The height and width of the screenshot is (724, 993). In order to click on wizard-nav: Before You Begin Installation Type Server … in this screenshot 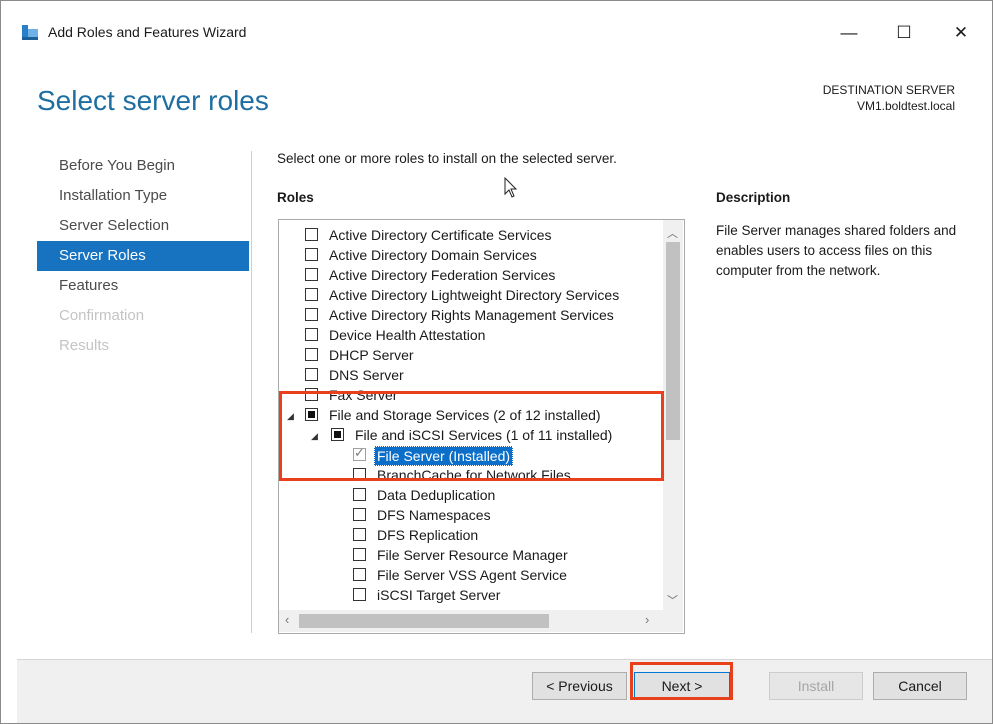, I will do `click(143, 256)`.